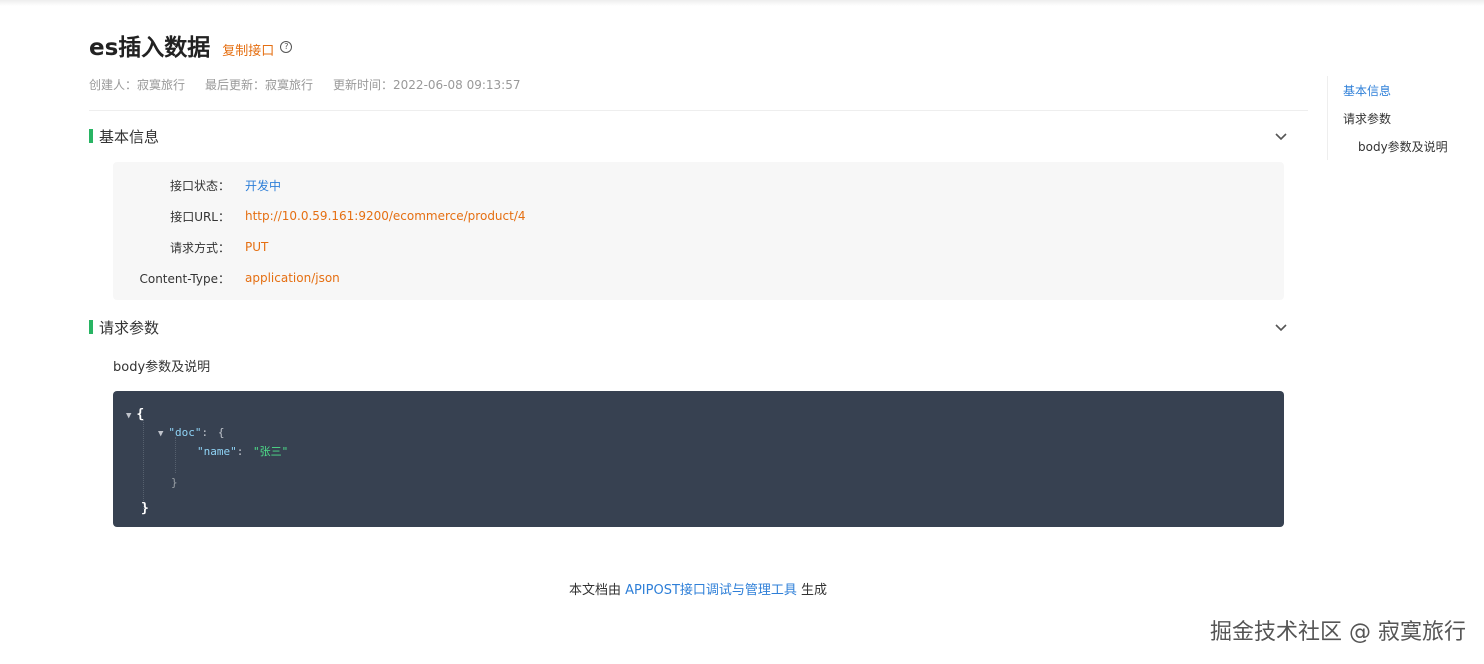  Describe the element at coordinates (200, 216) in the screenshot. I see `url-label: 接口URL：` at that location.